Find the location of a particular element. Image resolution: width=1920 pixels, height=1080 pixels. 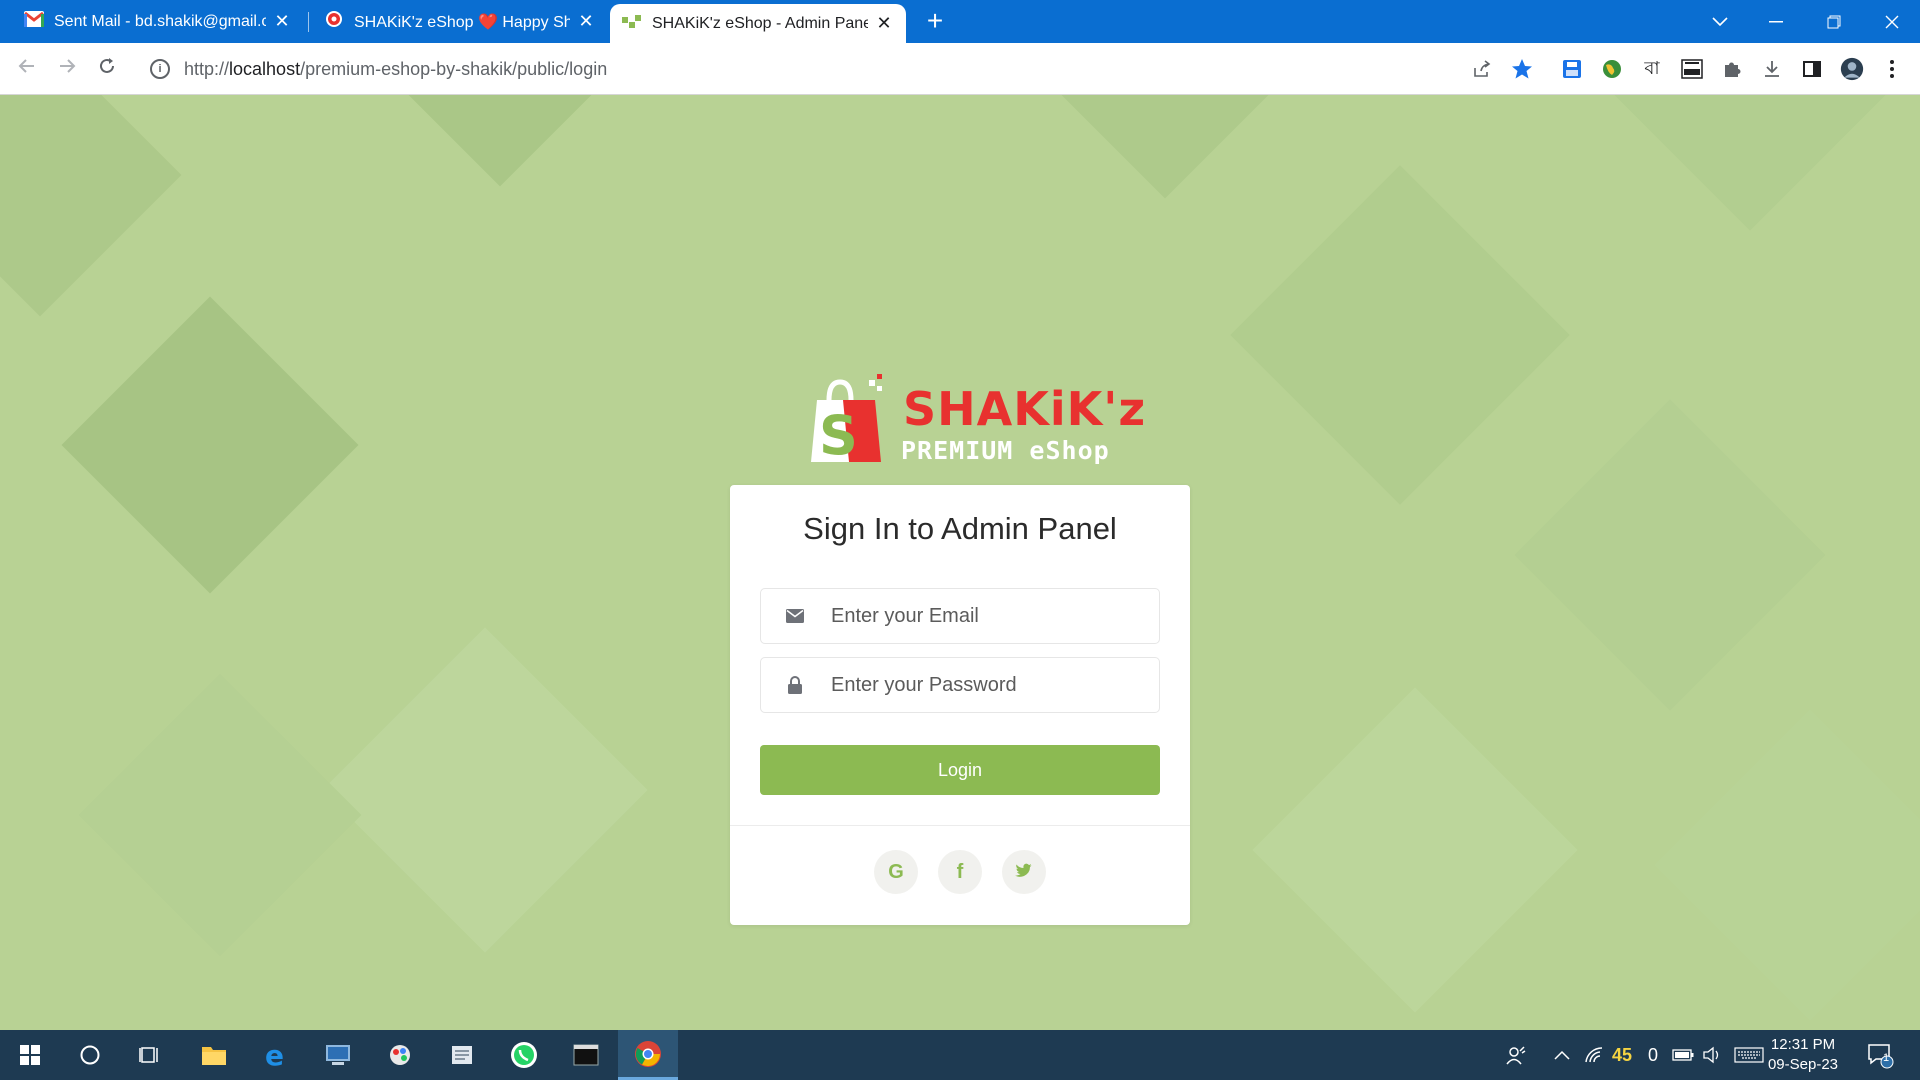

task-view-icon is located at coordinates (148, 1055).